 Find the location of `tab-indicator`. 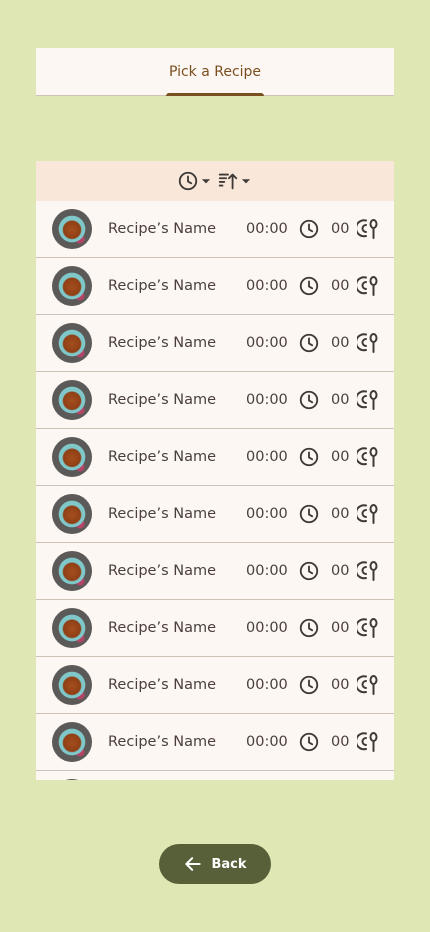

tab-indicator is located at coordinates (215, 94).